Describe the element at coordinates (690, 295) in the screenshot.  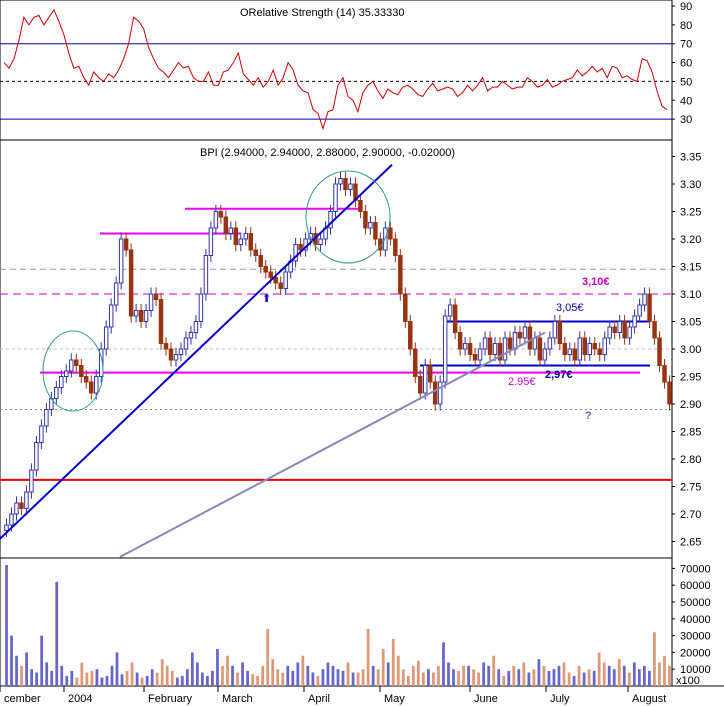
I see `price-tick-label: 3.10` at that location.